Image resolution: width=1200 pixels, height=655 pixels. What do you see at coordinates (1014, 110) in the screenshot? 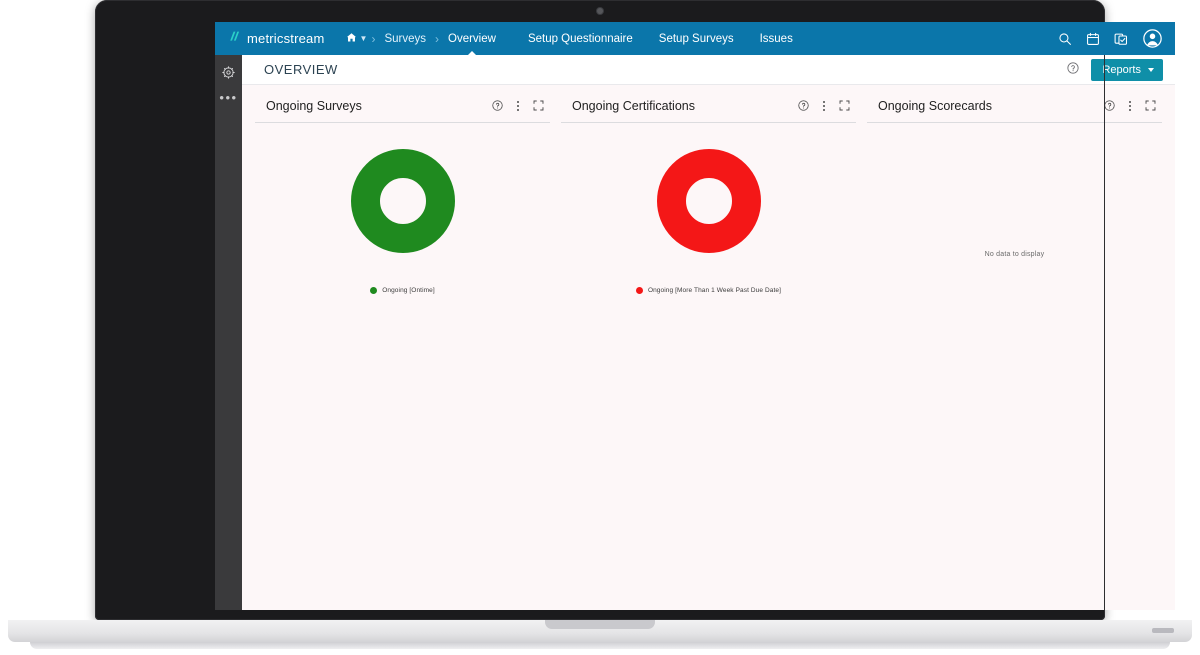
I see `widget-header: Ongoing Scorecards` at bounding box center [1014, 110].